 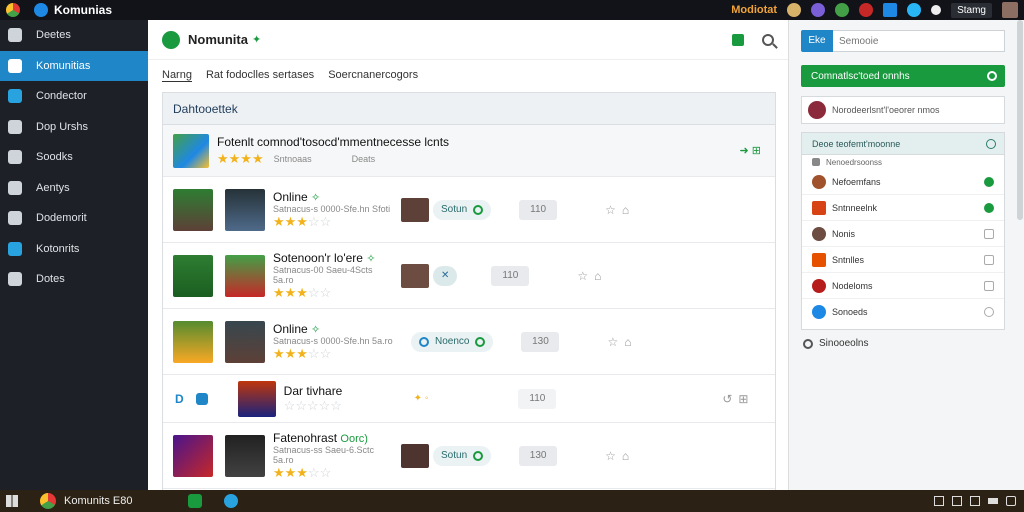 What do you see at coordinates (903, 312) in the screenshot?
I see `list-item: Sonoeds` at bounding box center [903, 312].